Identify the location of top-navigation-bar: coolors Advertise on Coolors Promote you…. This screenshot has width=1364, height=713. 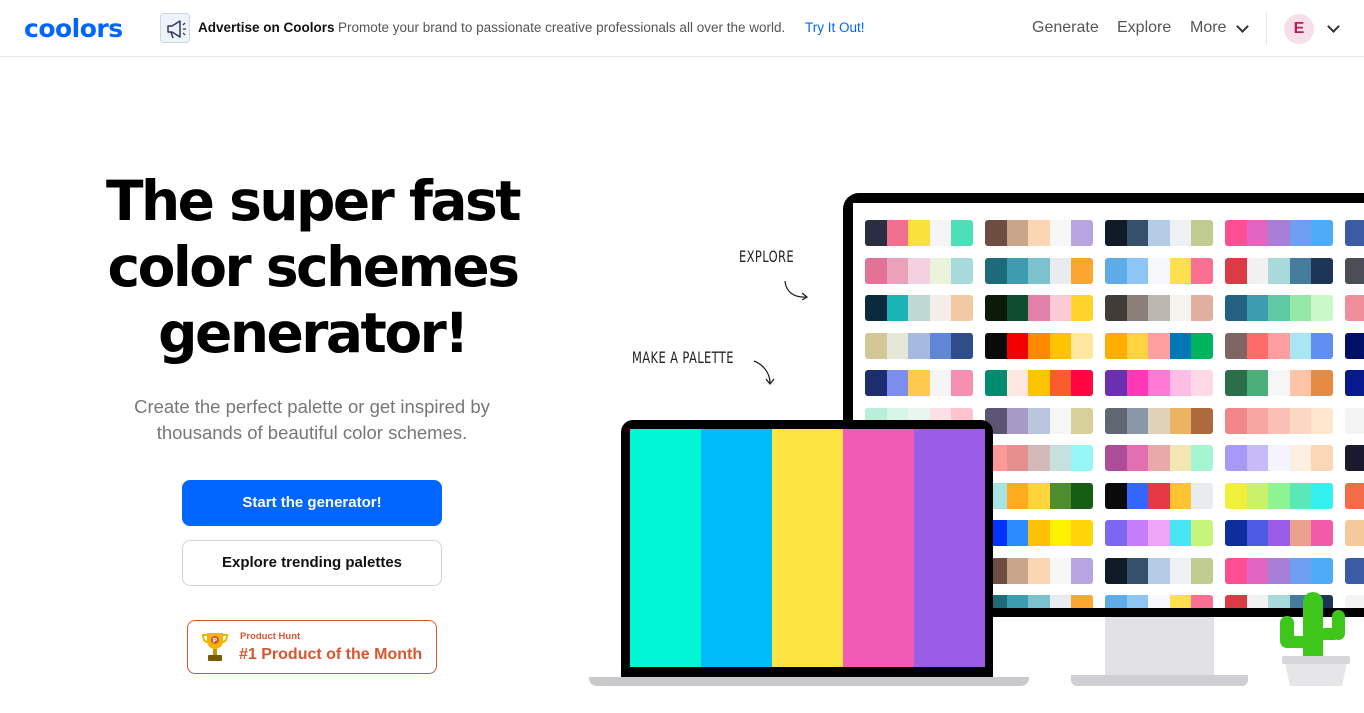
(682, 28).